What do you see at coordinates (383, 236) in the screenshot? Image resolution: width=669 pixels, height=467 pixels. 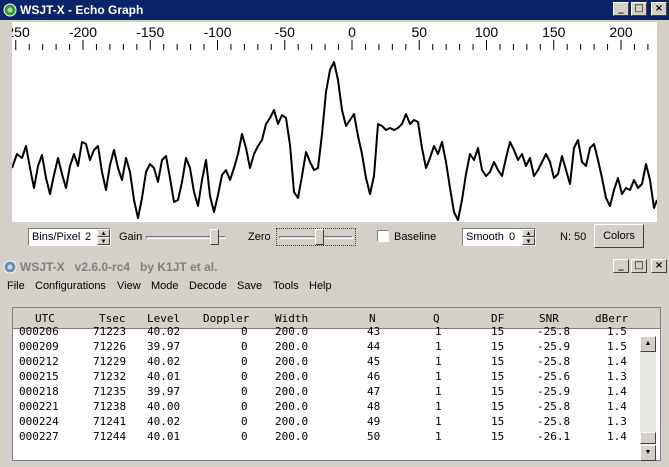 I see `baseline-checkbox` at bounding box center [383, 236].